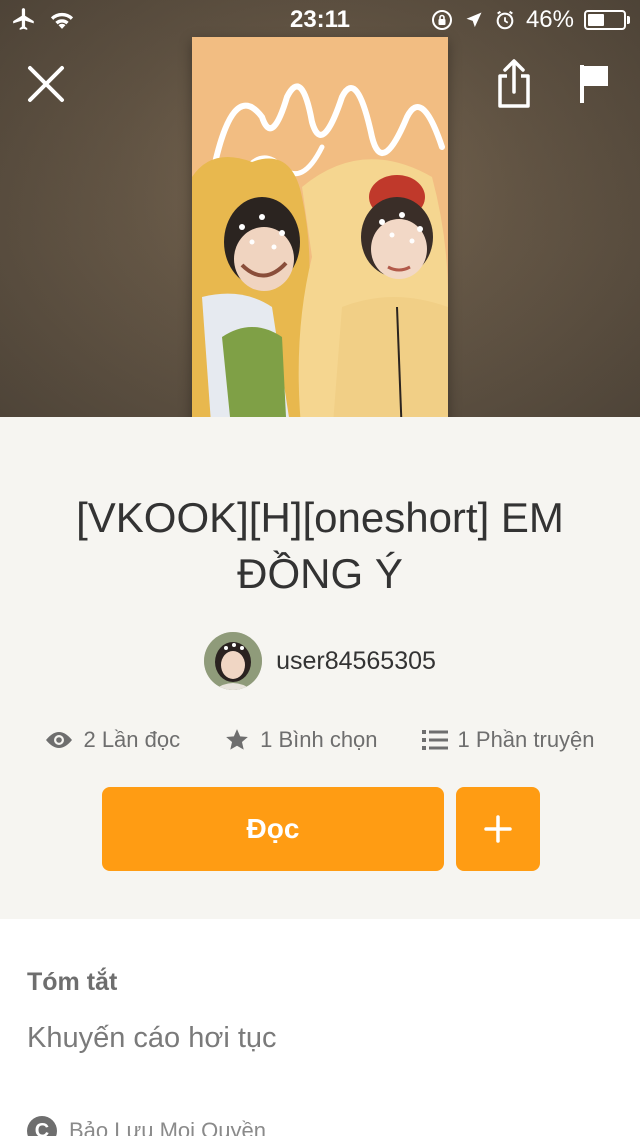 The image size is (640, 1136). What do you see at coordinates (167, 1127) in the screenshot?
I see `copyright-text: Bảo Lưu Mọi Quyền` at bounding box center [167, 1127].